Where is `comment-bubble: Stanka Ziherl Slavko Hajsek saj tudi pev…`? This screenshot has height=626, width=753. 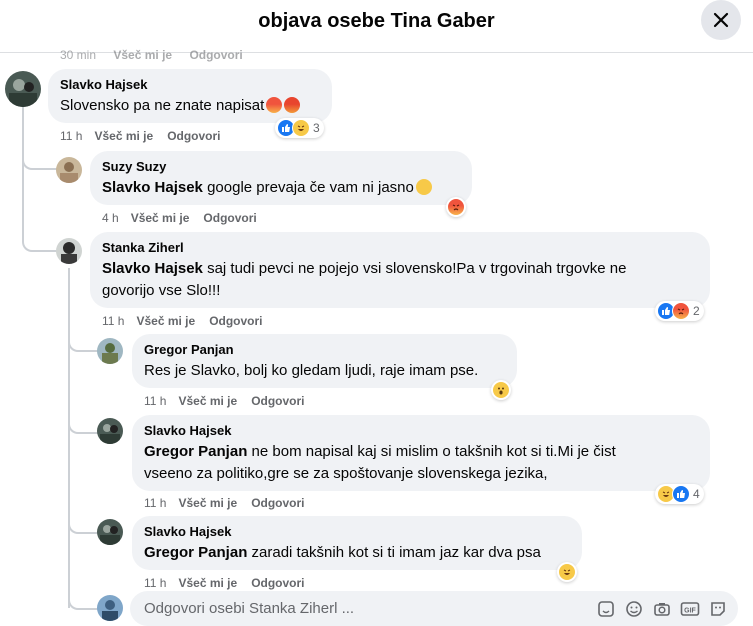 comment-bubble: Stanka Ziherl Slavko Hajsek saj tudi pev… is located at coordinates (400, 270).